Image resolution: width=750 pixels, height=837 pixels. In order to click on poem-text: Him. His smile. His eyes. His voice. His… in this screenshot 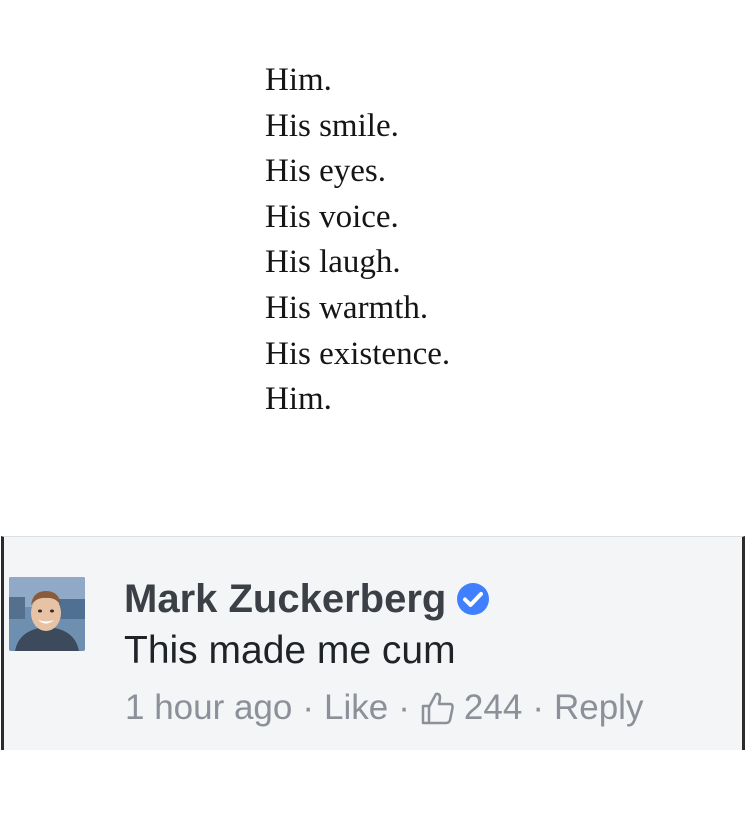, I will do `click(357, 240)`.